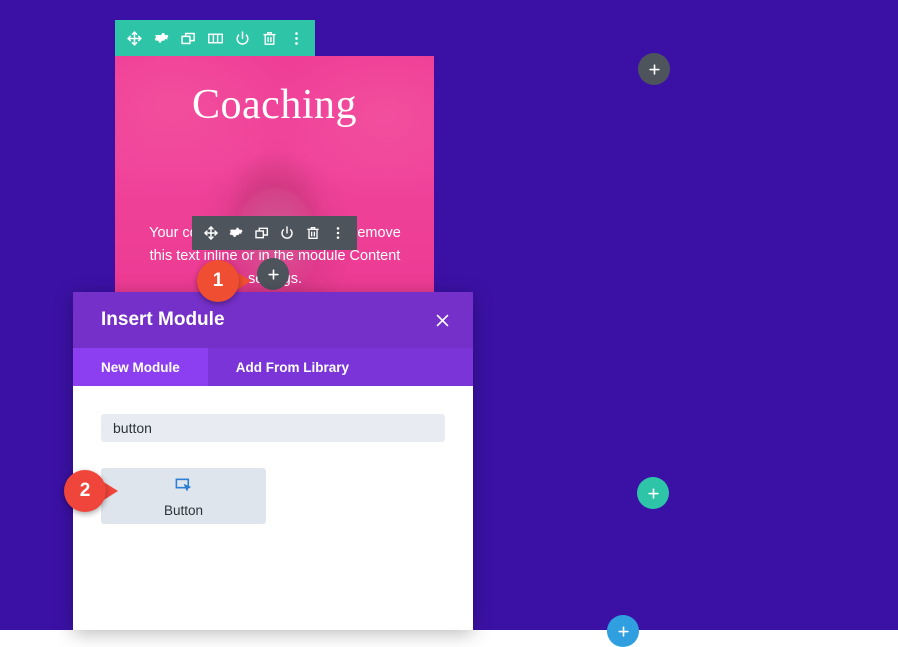 The height and width of the screenshot is (647, 898). What do you see at coordinates (273, 428) in the screenshot?
I see `search-input` at bounding box center [273, 428].